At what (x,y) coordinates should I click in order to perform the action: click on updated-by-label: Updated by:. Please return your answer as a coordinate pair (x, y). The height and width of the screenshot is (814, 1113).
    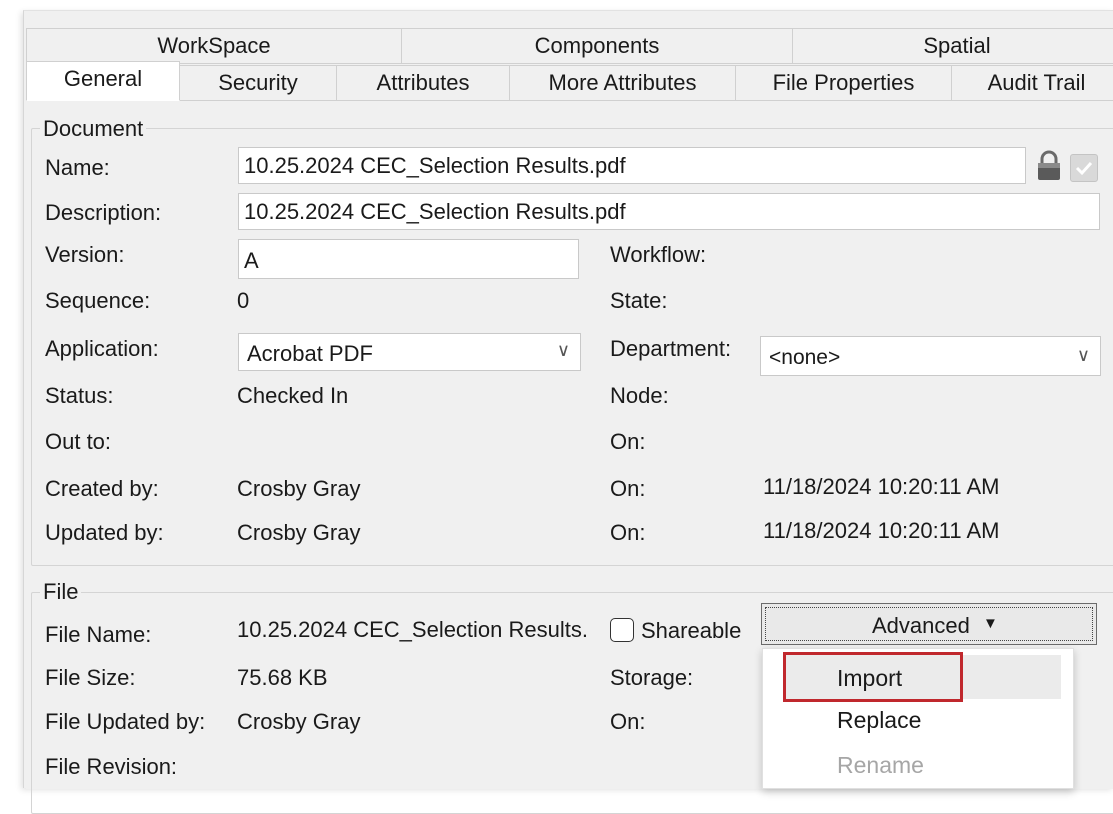
    Looking at the image, I should click on (104, 532).